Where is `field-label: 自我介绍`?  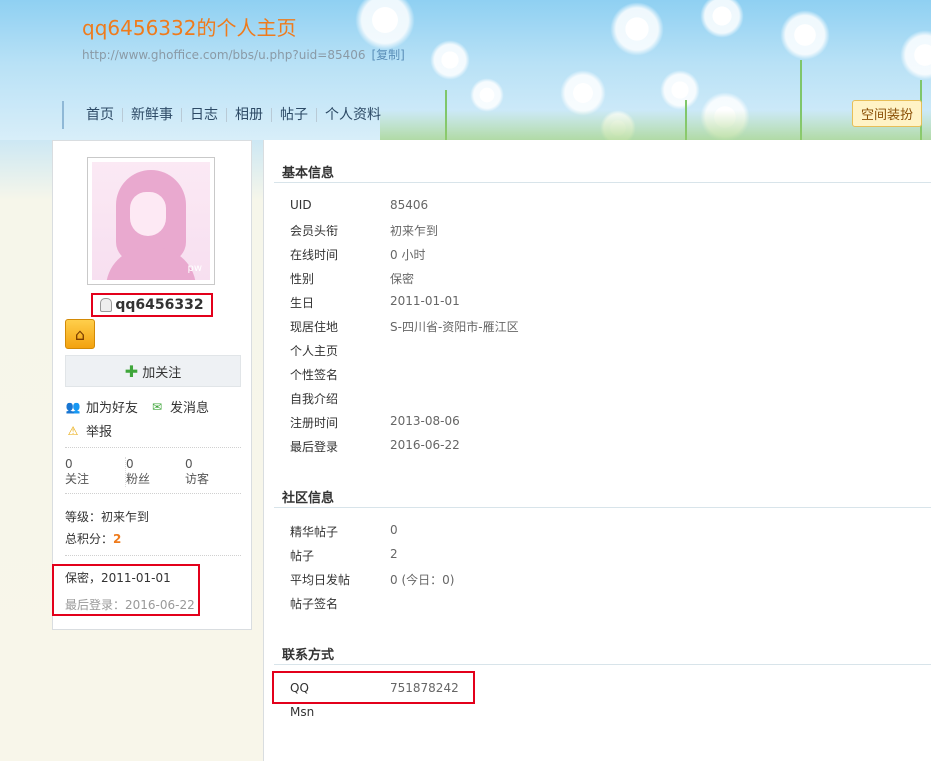 field-label: 自我介绍 is located at coordinates (314, 399).